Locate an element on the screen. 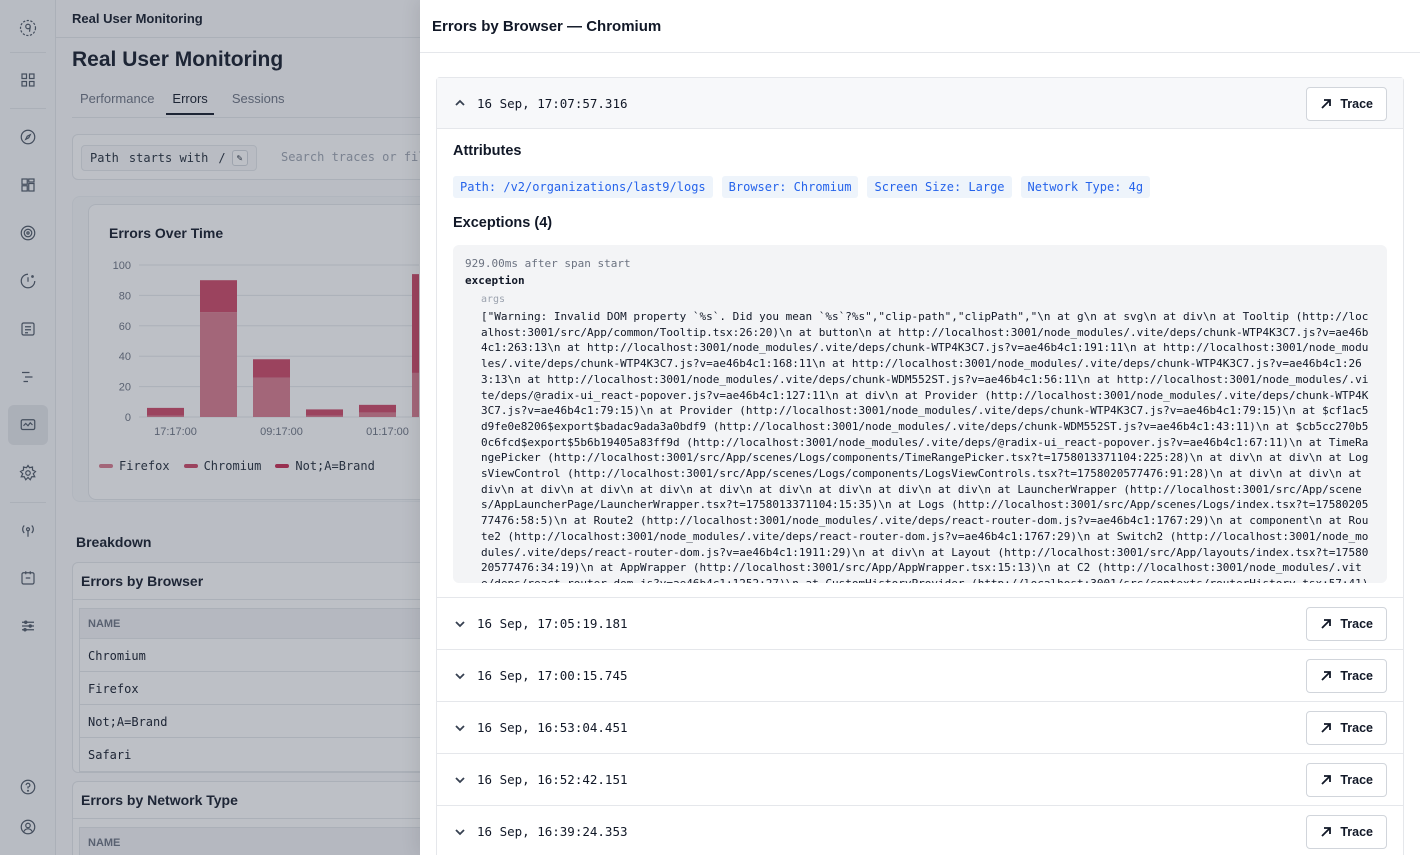 Image resolution: width=1420 pixels, height=855 pixels. attribute-tag: Screen Size: Large is located at coordinates (939, 187).